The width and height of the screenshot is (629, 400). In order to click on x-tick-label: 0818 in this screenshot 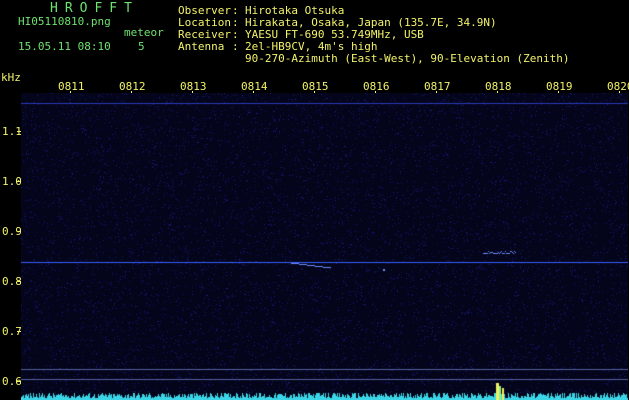, I will do `click(498, 86)`.